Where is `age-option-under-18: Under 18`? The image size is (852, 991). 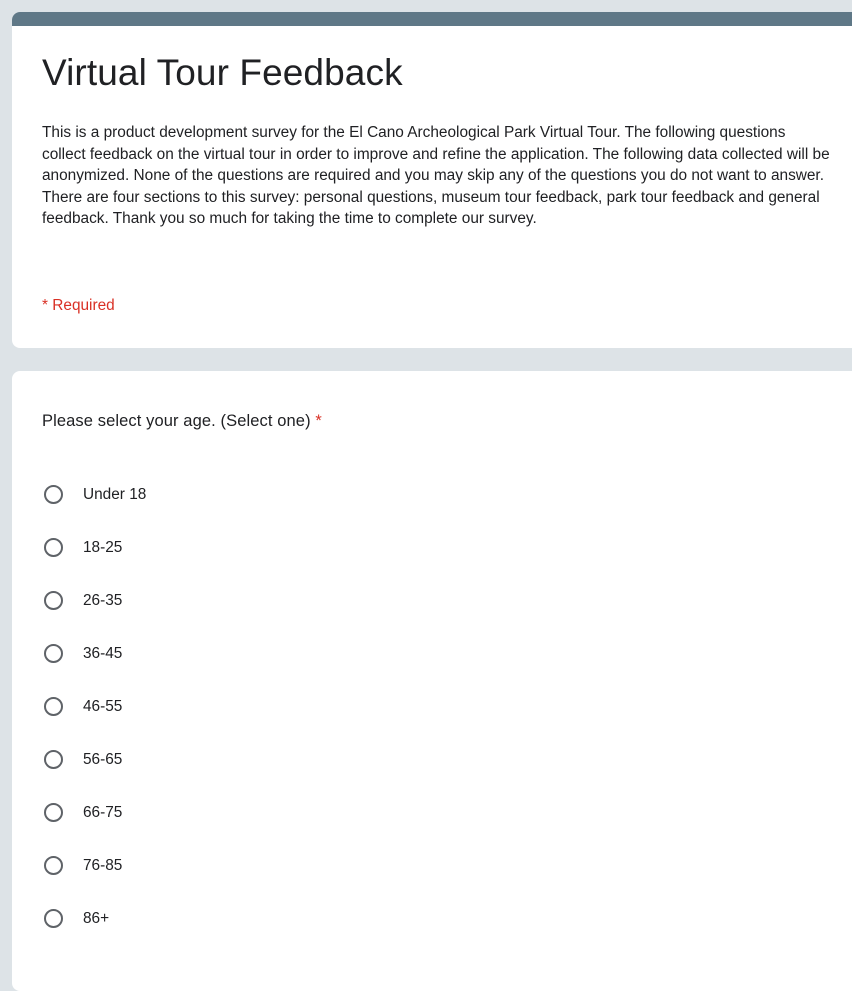
age-option-under-18: Under 18 is located at coordinates (95, 494).